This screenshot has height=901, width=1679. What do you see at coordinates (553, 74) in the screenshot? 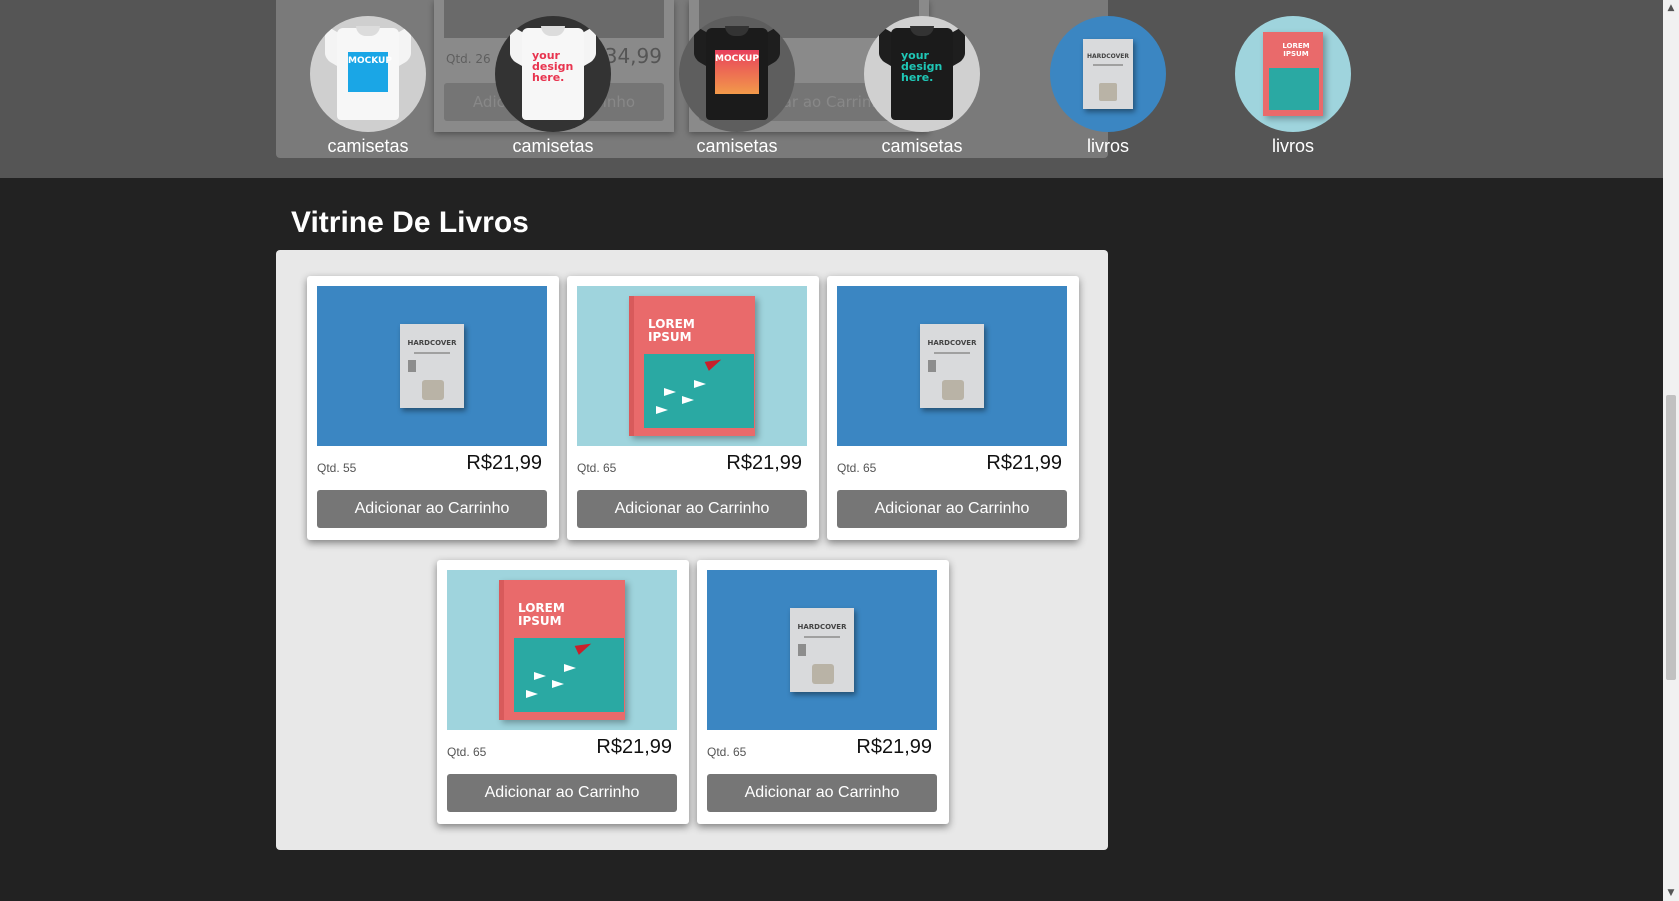
I see `tshirt-white-design-image: your design here.` at bounding box center [553, 74].